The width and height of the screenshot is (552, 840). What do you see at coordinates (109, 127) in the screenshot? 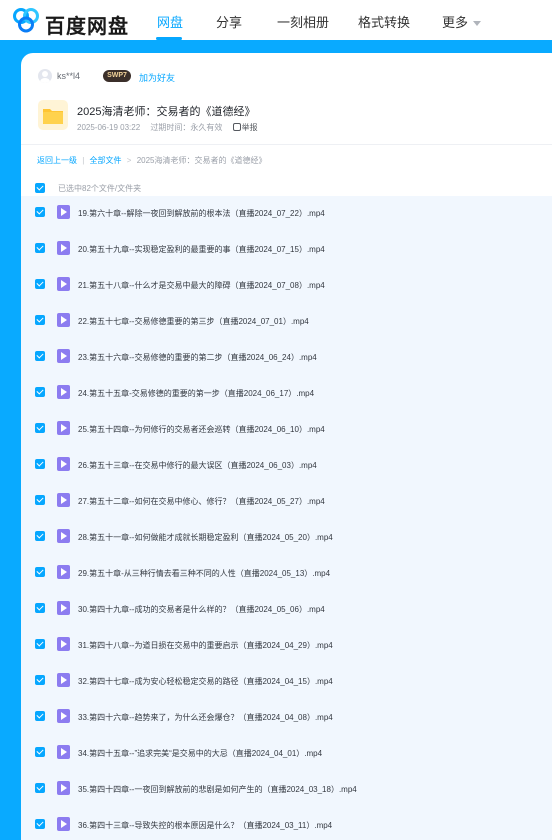
I see `share-date: 2025-06-19 03:22` at bounding box center [109, 127].